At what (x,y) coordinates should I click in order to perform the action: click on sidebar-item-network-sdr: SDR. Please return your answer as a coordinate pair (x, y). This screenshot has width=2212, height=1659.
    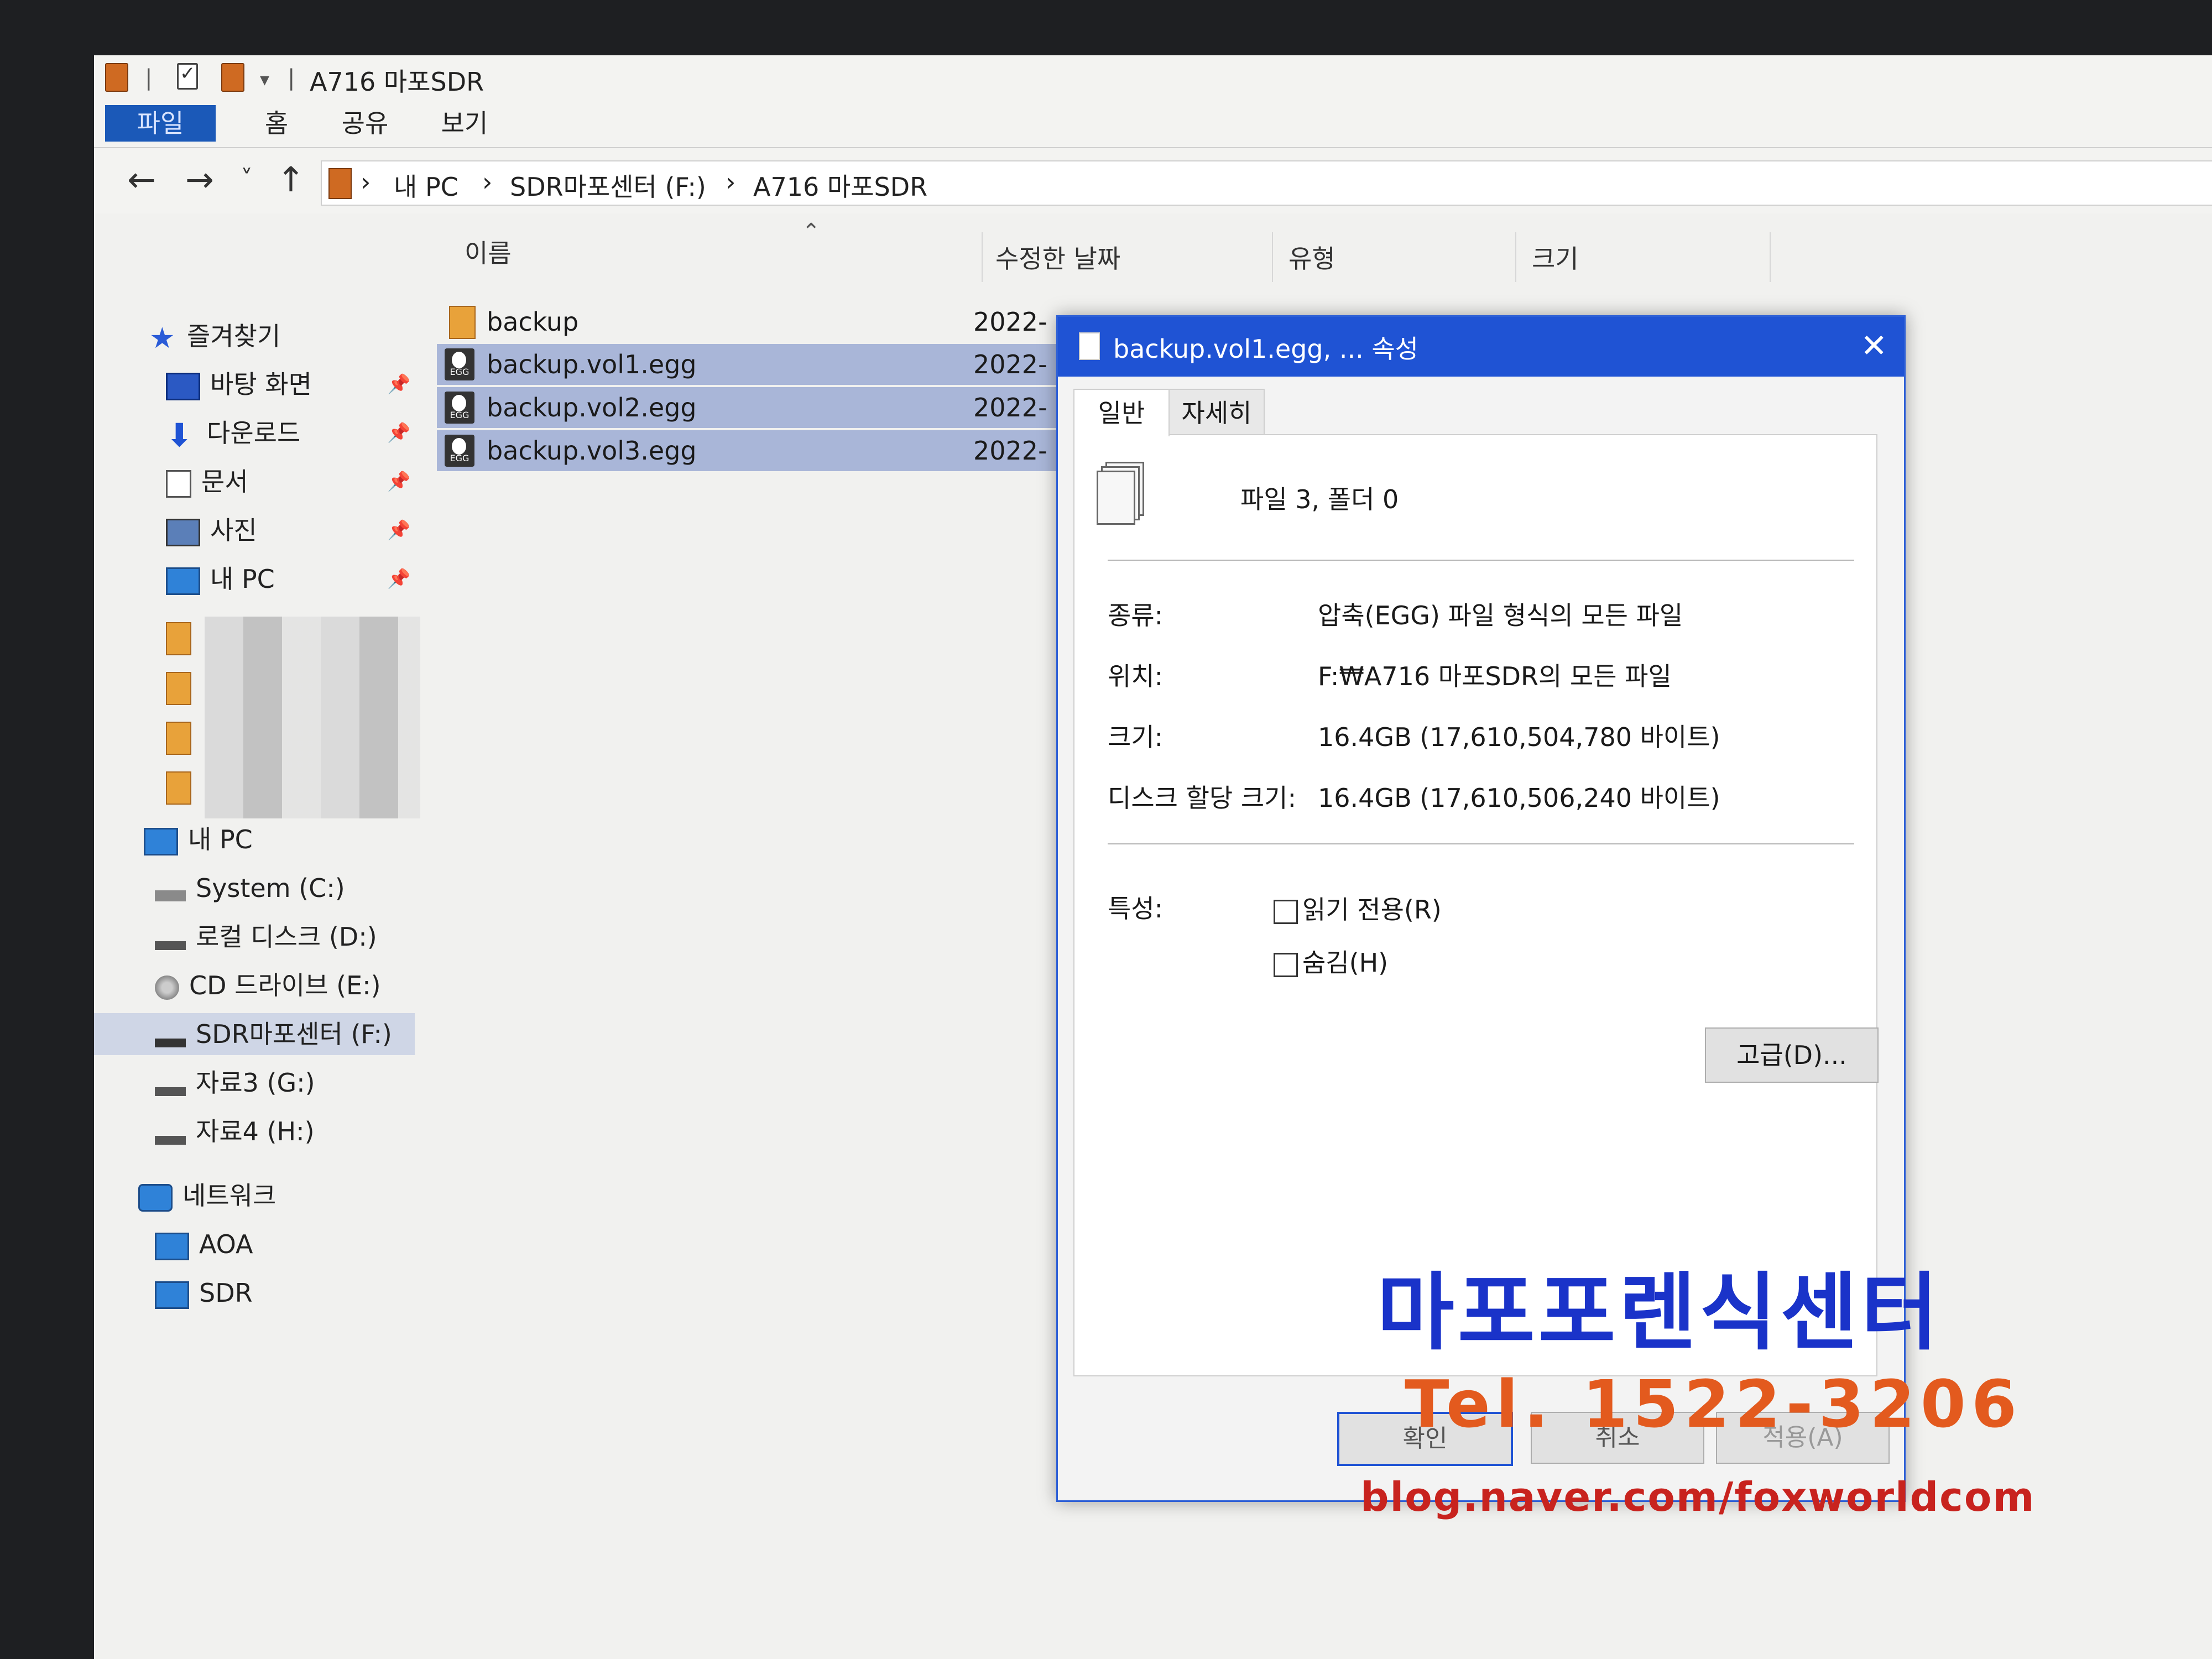
    Looking at the image, I should click on (204, 1293).